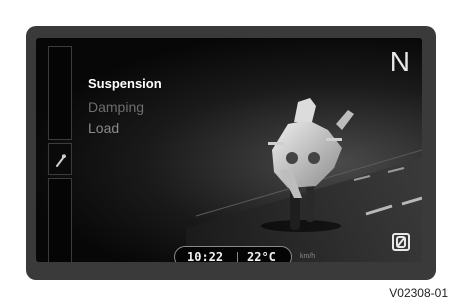 This screenshot has width=456, height=308. I want to click on wrench-icon, so click(61, 160).